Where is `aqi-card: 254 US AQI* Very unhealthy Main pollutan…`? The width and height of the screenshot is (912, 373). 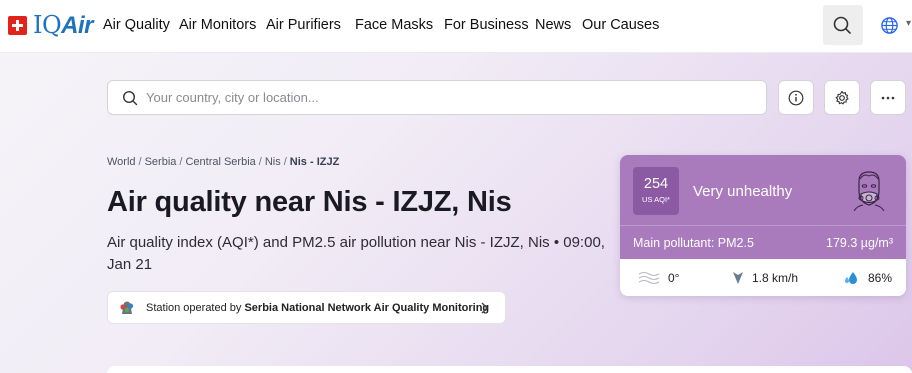
aqi-card: 254 US AQI* Very unhealthy Main pollutan… is located at coordinates (763, 225).